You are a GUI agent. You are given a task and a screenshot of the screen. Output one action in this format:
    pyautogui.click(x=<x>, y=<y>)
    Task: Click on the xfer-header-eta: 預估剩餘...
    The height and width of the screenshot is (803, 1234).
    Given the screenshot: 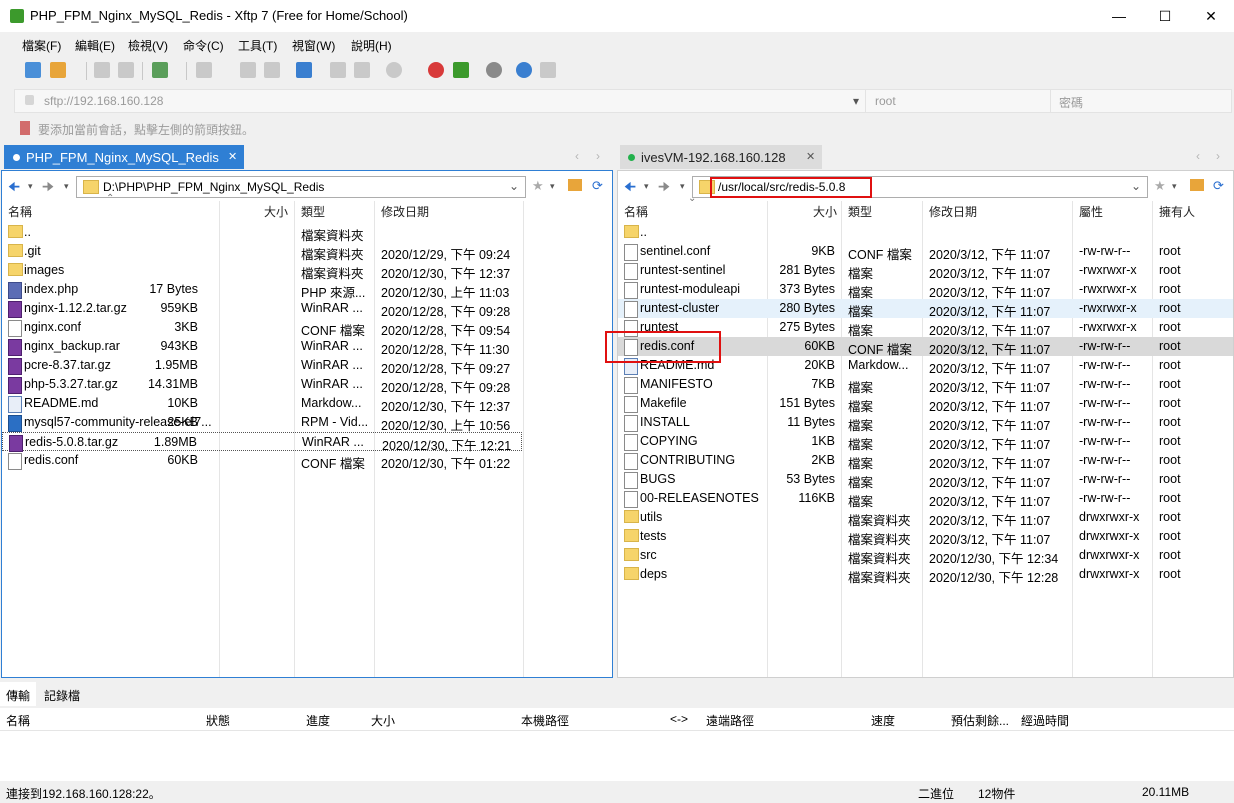 What is the action you would take?
    pyautogui.click(x=980, y=720)
    